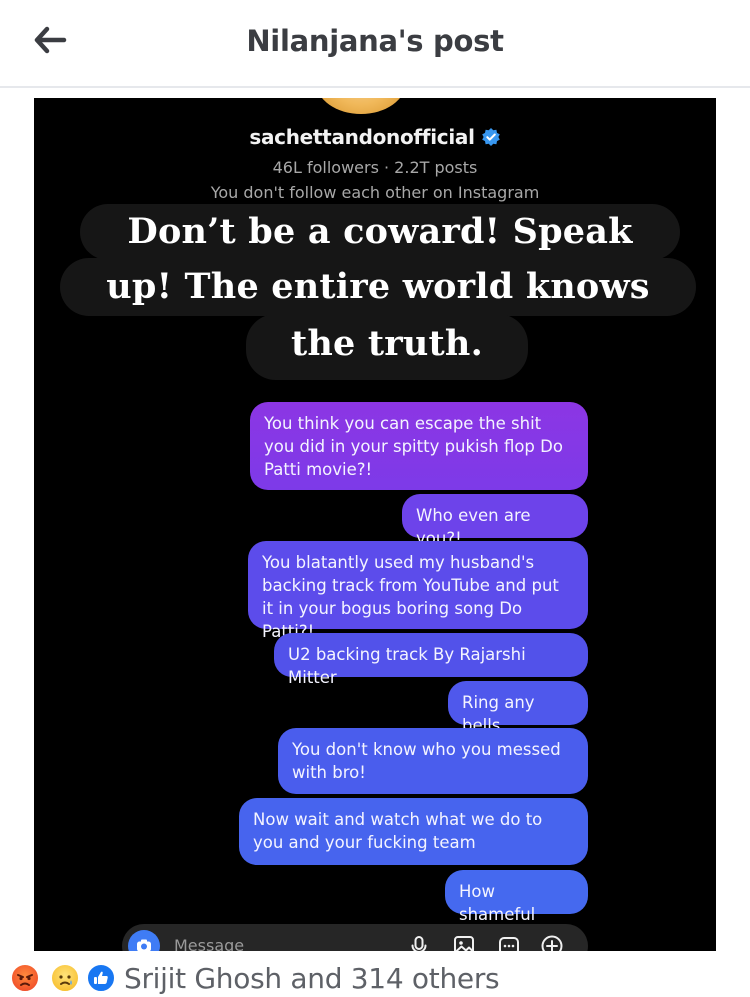  I want to click on page-title: Nilanjana's post, so click(375, 41).